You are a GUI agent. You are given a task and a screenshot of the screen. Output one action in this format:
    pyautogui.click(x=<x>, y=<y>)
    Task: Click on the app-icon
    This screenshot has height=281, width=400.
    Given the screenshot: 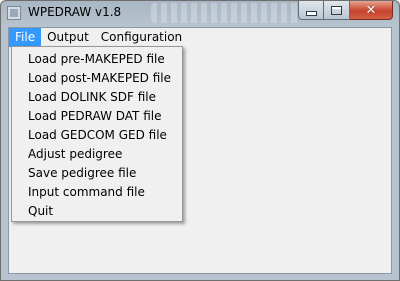 What is the action you would take?
    pyautogui.click(x=14, y=13)
    